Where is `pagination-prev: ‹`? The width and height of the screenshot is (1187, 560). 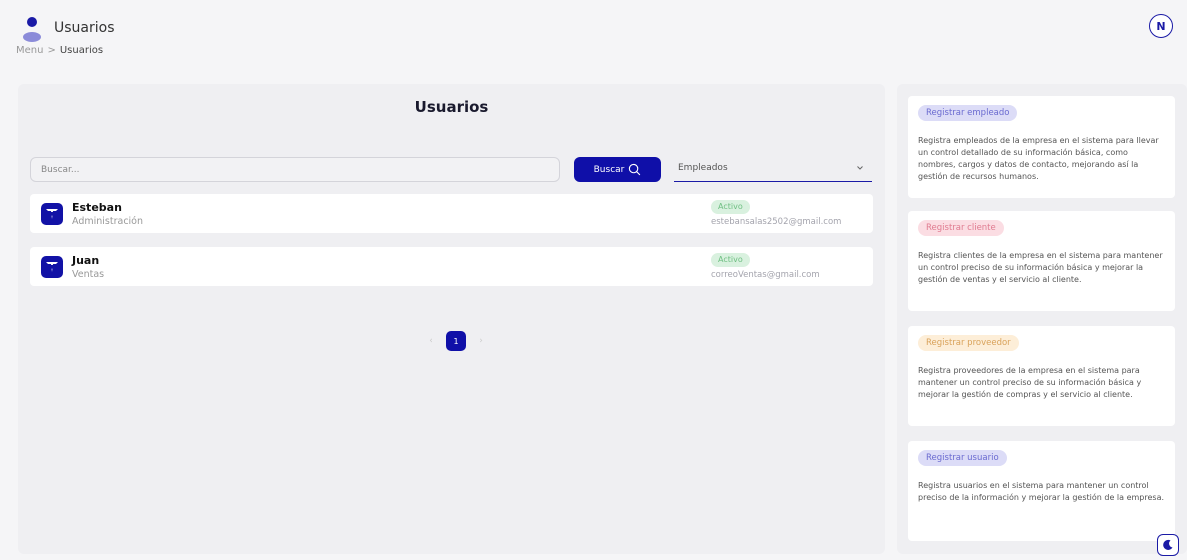
pagination-prev: ‹ is located at coordinates (431, 341).